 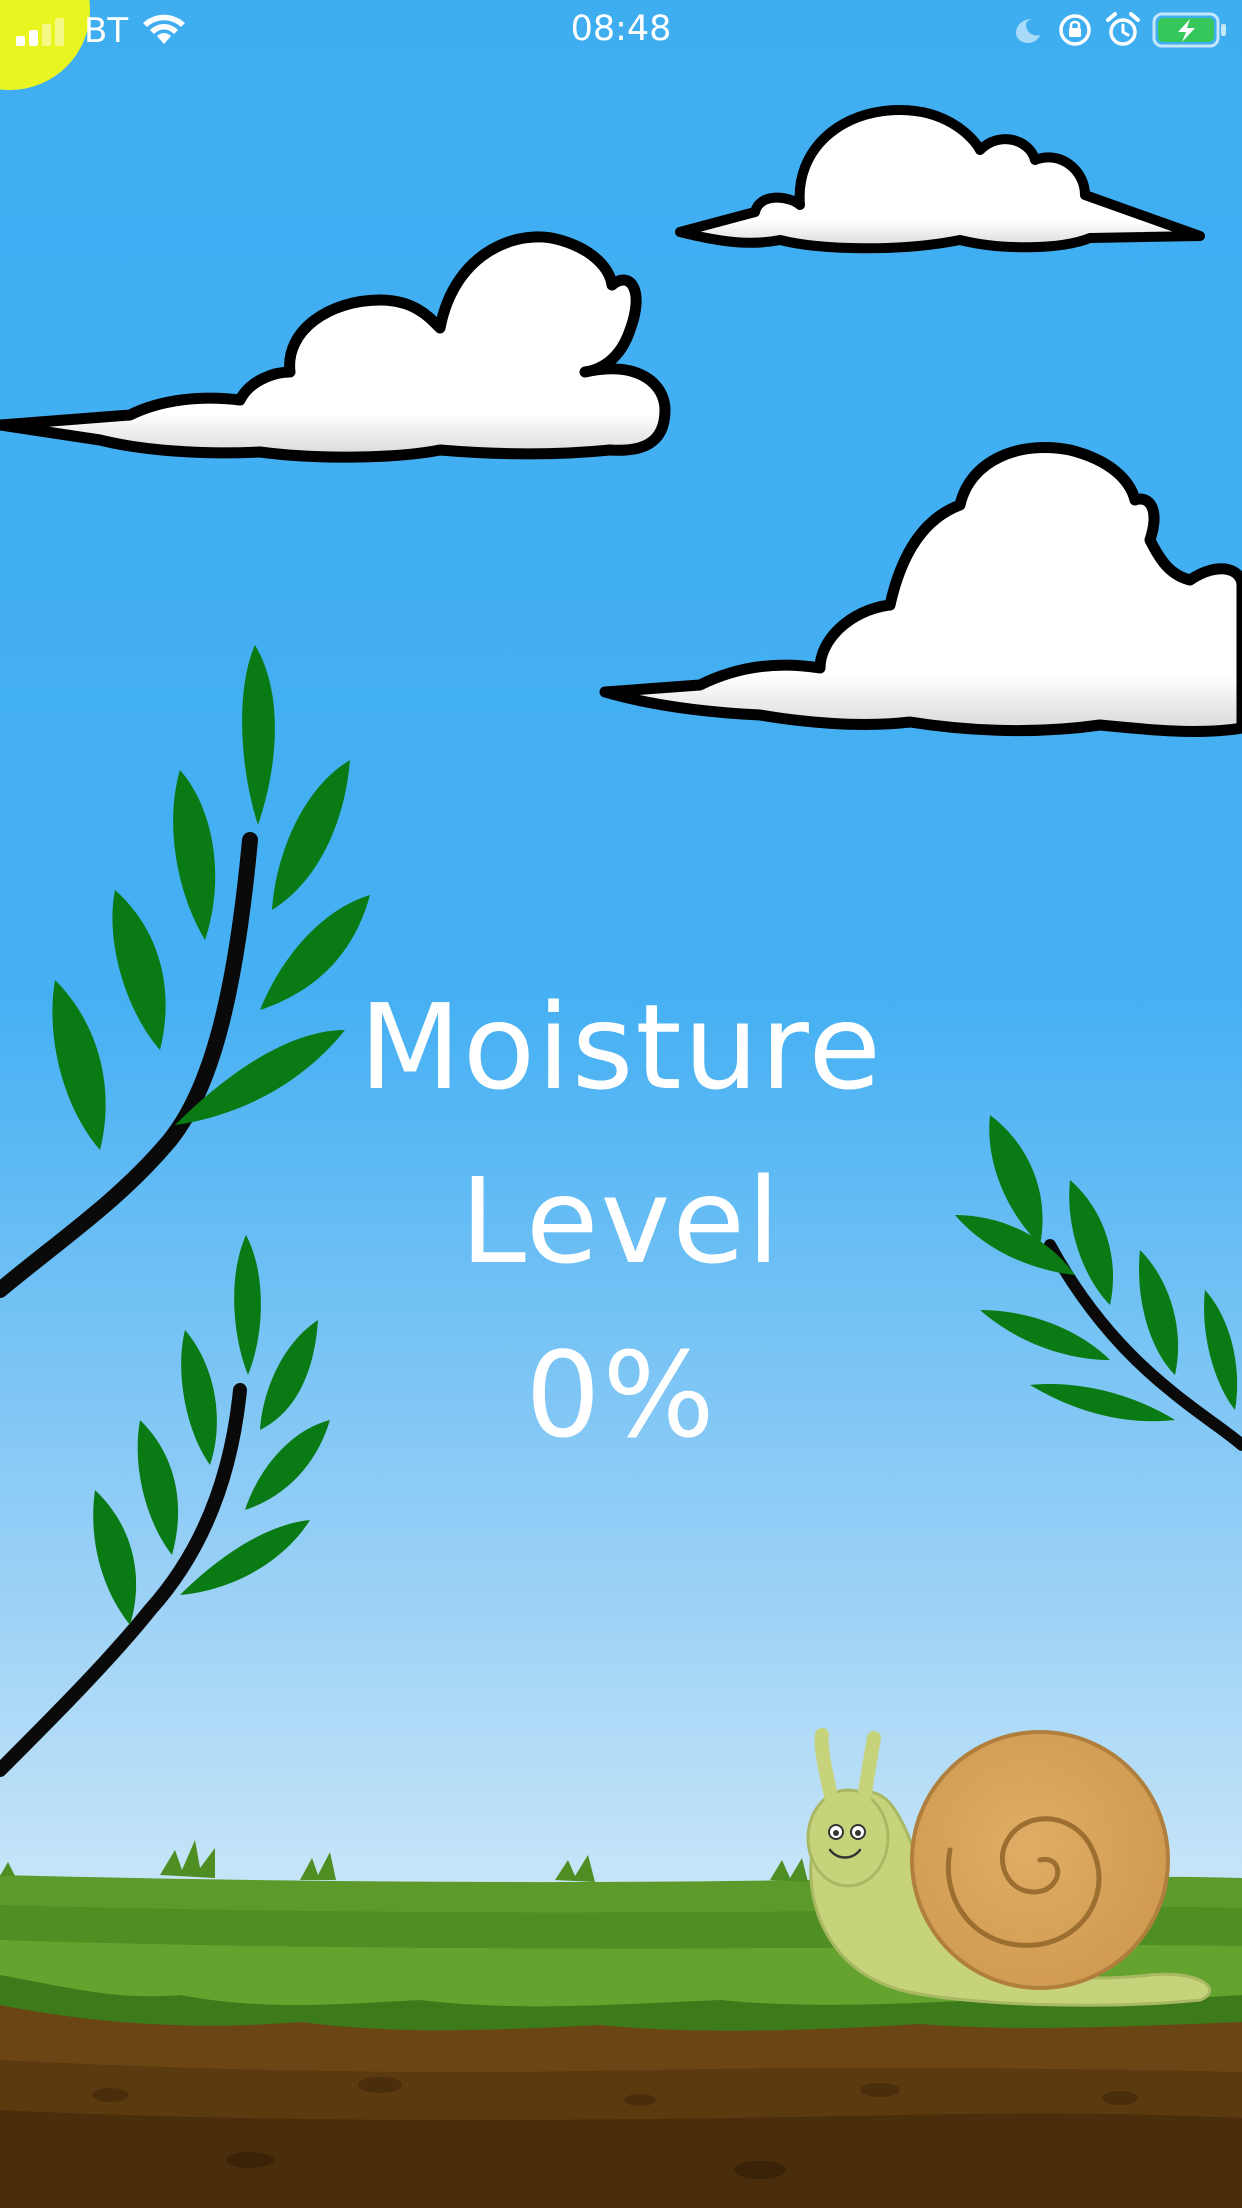 I want to click on status-bar: BT 08:48, so click(x=621, y=30).